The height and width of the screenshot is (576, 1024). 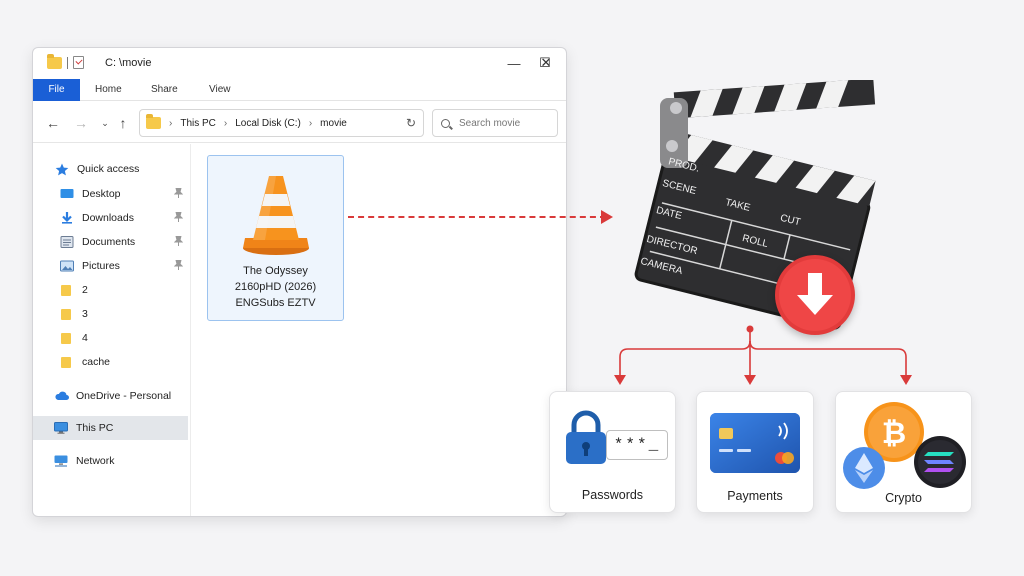 What do you see at coordinates (81, 123) in the screenshot?
I see `forward-arrow-icon: →` at bounding box center [81, 123].